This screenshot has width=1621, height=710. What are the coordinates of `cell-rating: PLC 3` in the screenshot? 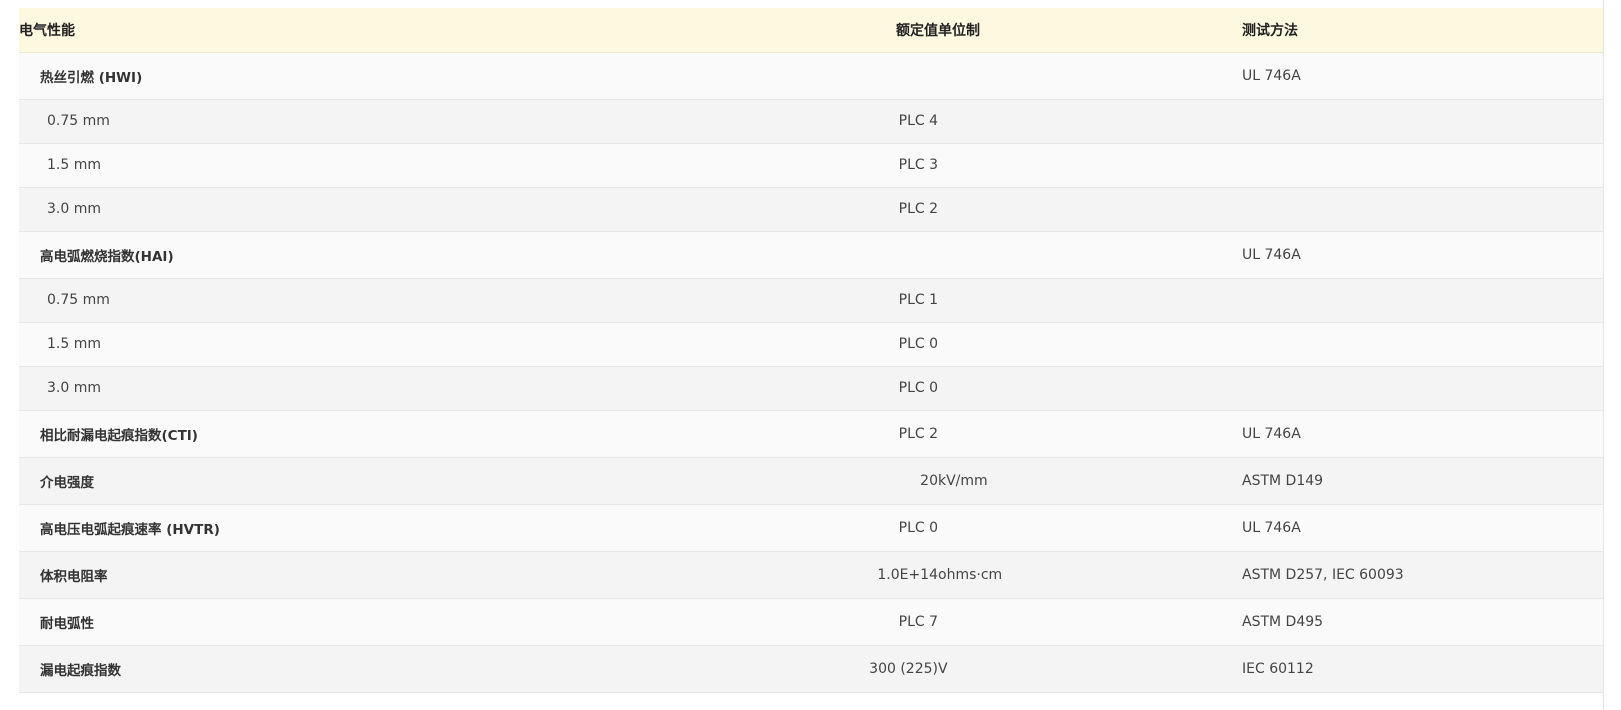 It's located at (918, 165).